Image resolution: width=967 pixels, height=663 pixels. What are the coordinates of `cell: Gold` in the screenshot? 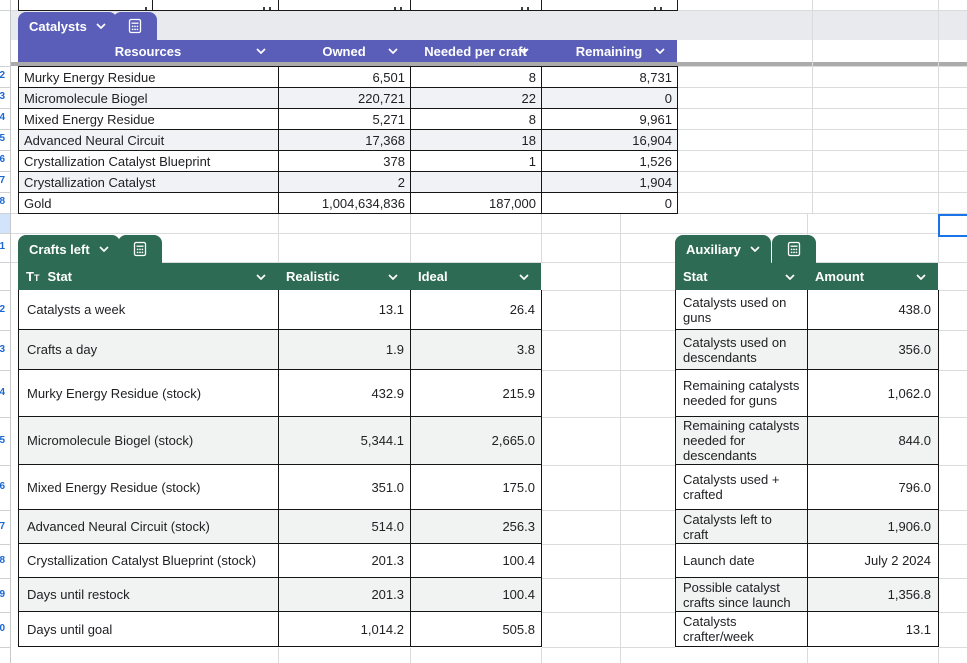 It's located at (149, 203).